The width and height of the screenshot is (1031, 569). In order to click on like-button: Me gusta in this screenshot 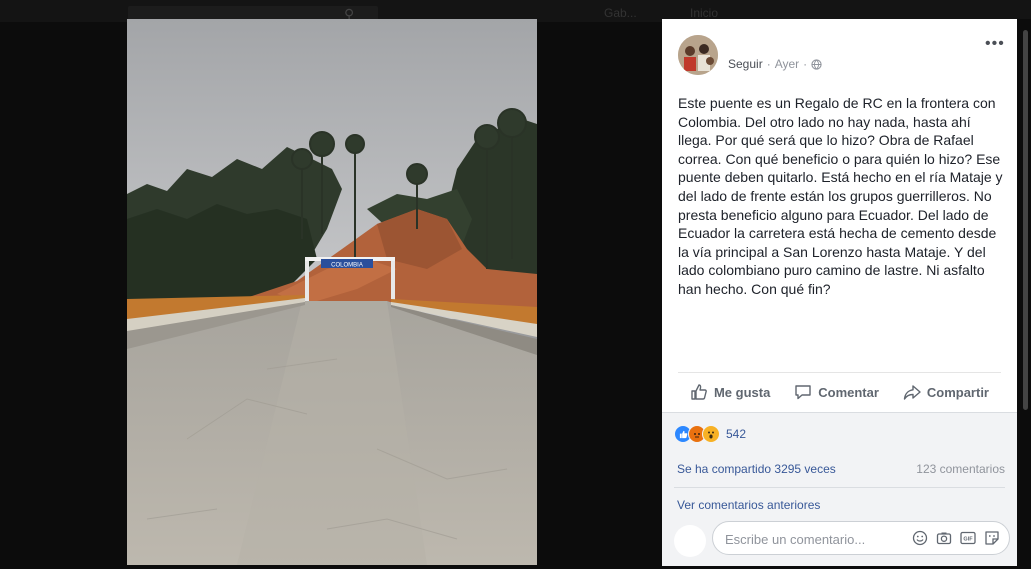, I will do `click(730, 392)`.